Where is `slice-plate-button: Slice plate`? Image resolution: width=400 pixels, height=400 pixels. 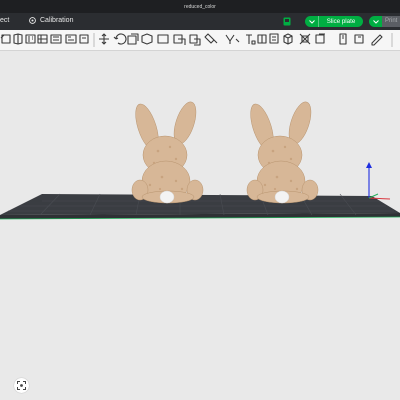 slice-plate-button: Slice plate is located at coordinates (334, 21).